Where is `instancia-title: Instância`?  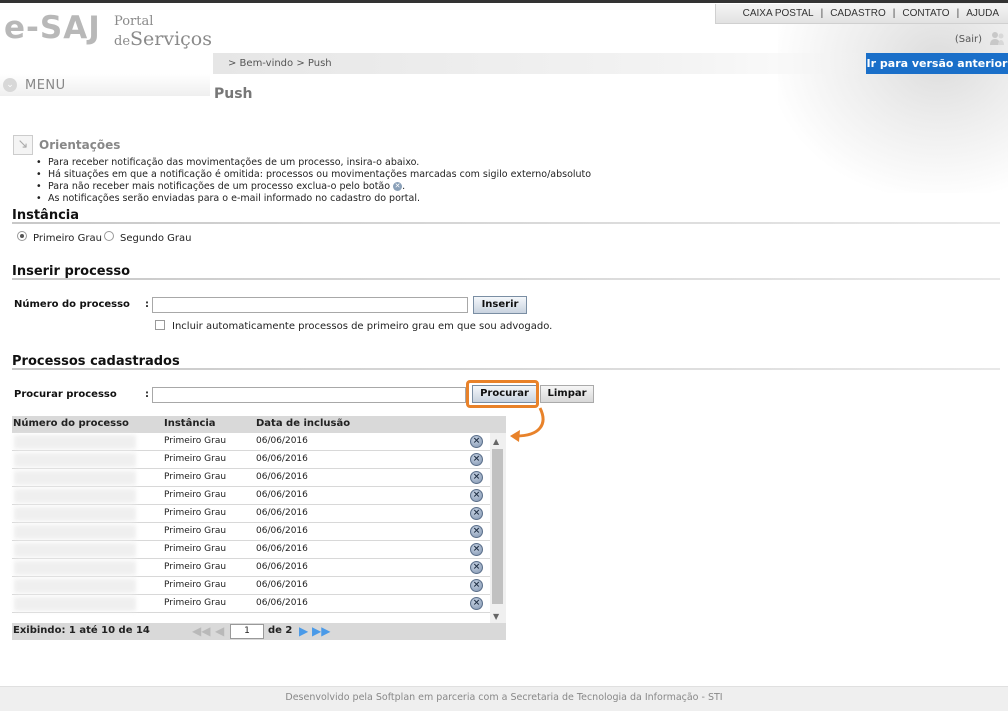
instancia-title: Instância is located at coordinates (46, 215).